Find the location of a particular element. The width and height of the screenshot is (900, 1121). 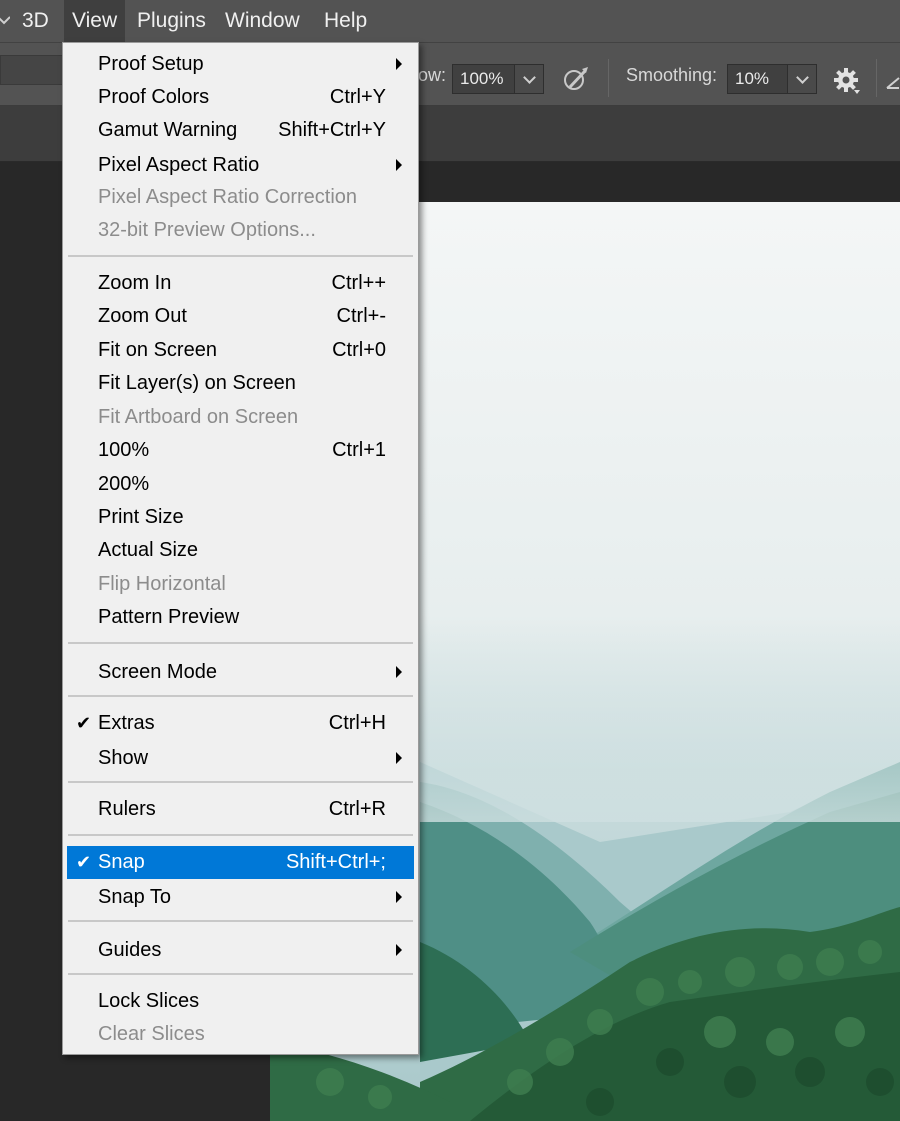

menu-item-label: 200% is located at coordinates (124, 484).